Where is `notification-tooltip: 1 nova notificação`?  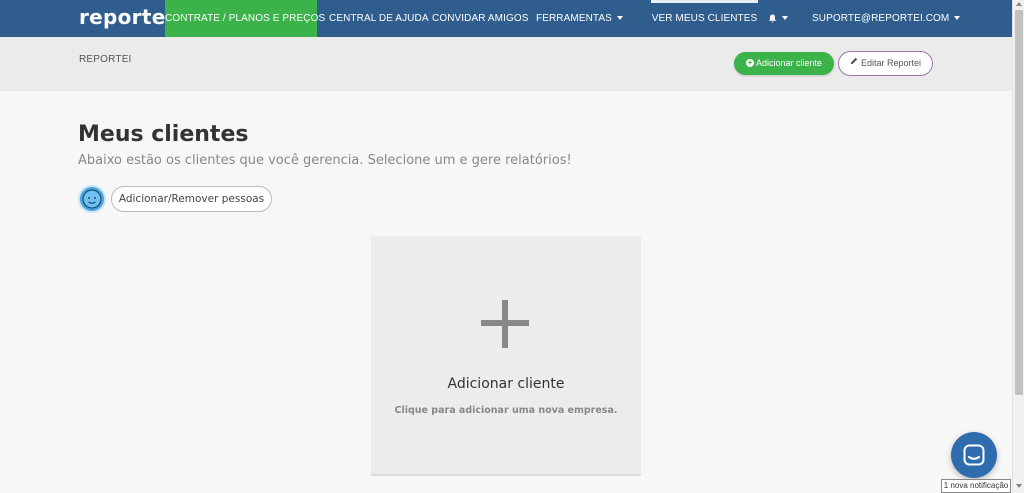 notification-tooltip: 1 nova notificação is located at coordinates (976, 486).